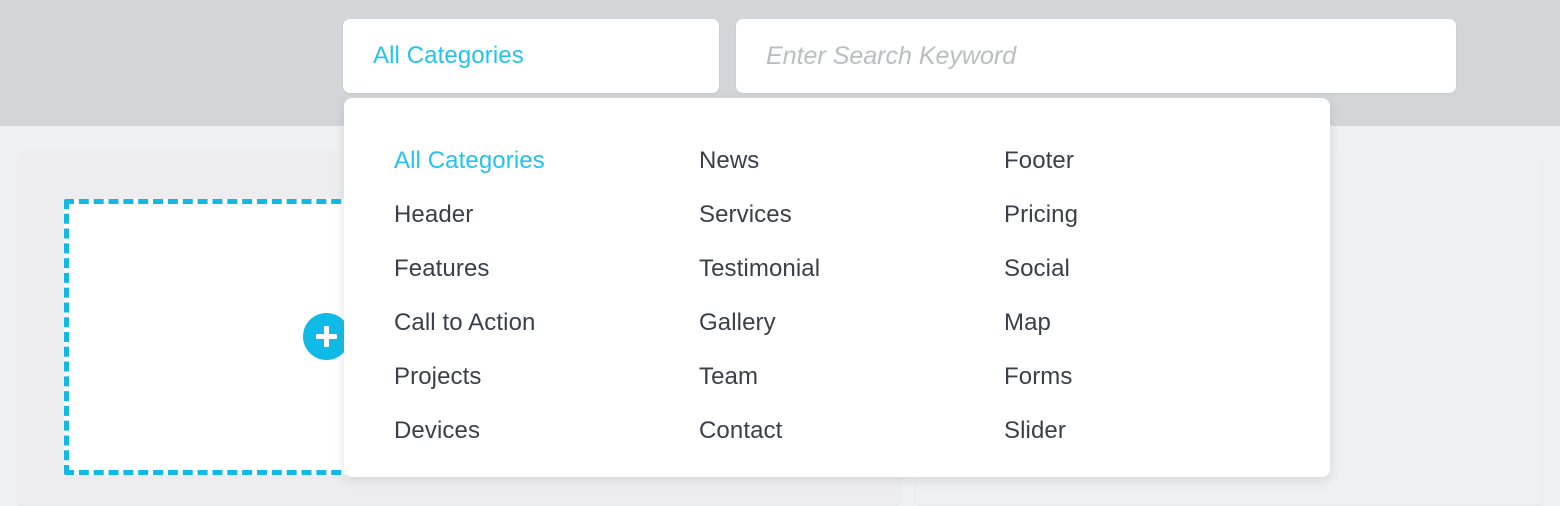 Image resolution: width=1560 pixels, height=506 pixels. I want to click on dropdown-item-news: News, so click(851, 161).